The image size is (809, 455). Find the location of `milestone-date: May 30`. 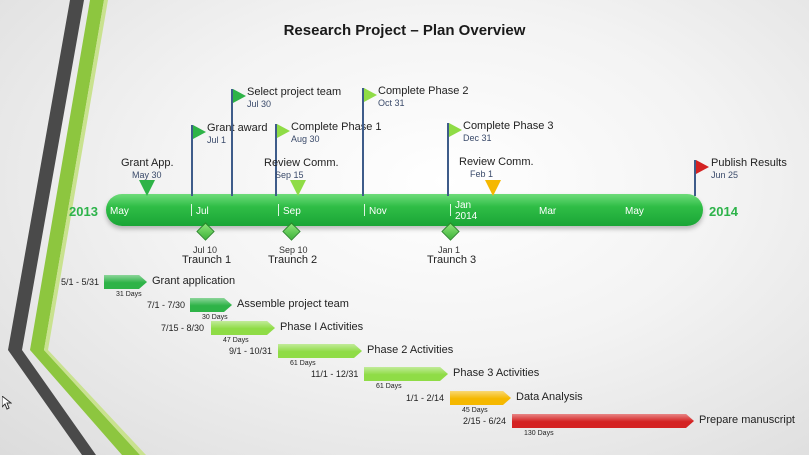

milestone-date: May 30 is located at coordinates (147, 175).